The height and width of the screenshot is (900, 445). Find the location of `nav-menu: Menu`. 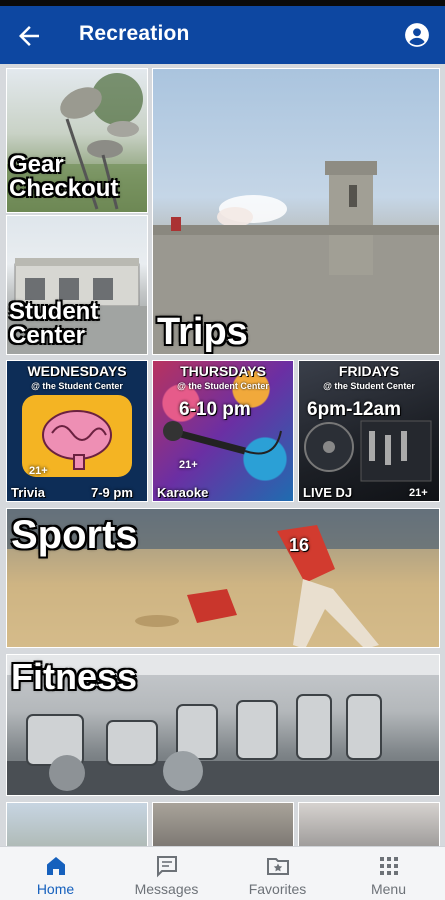

nav-menu: Menu is located at coordinates (388, 873).